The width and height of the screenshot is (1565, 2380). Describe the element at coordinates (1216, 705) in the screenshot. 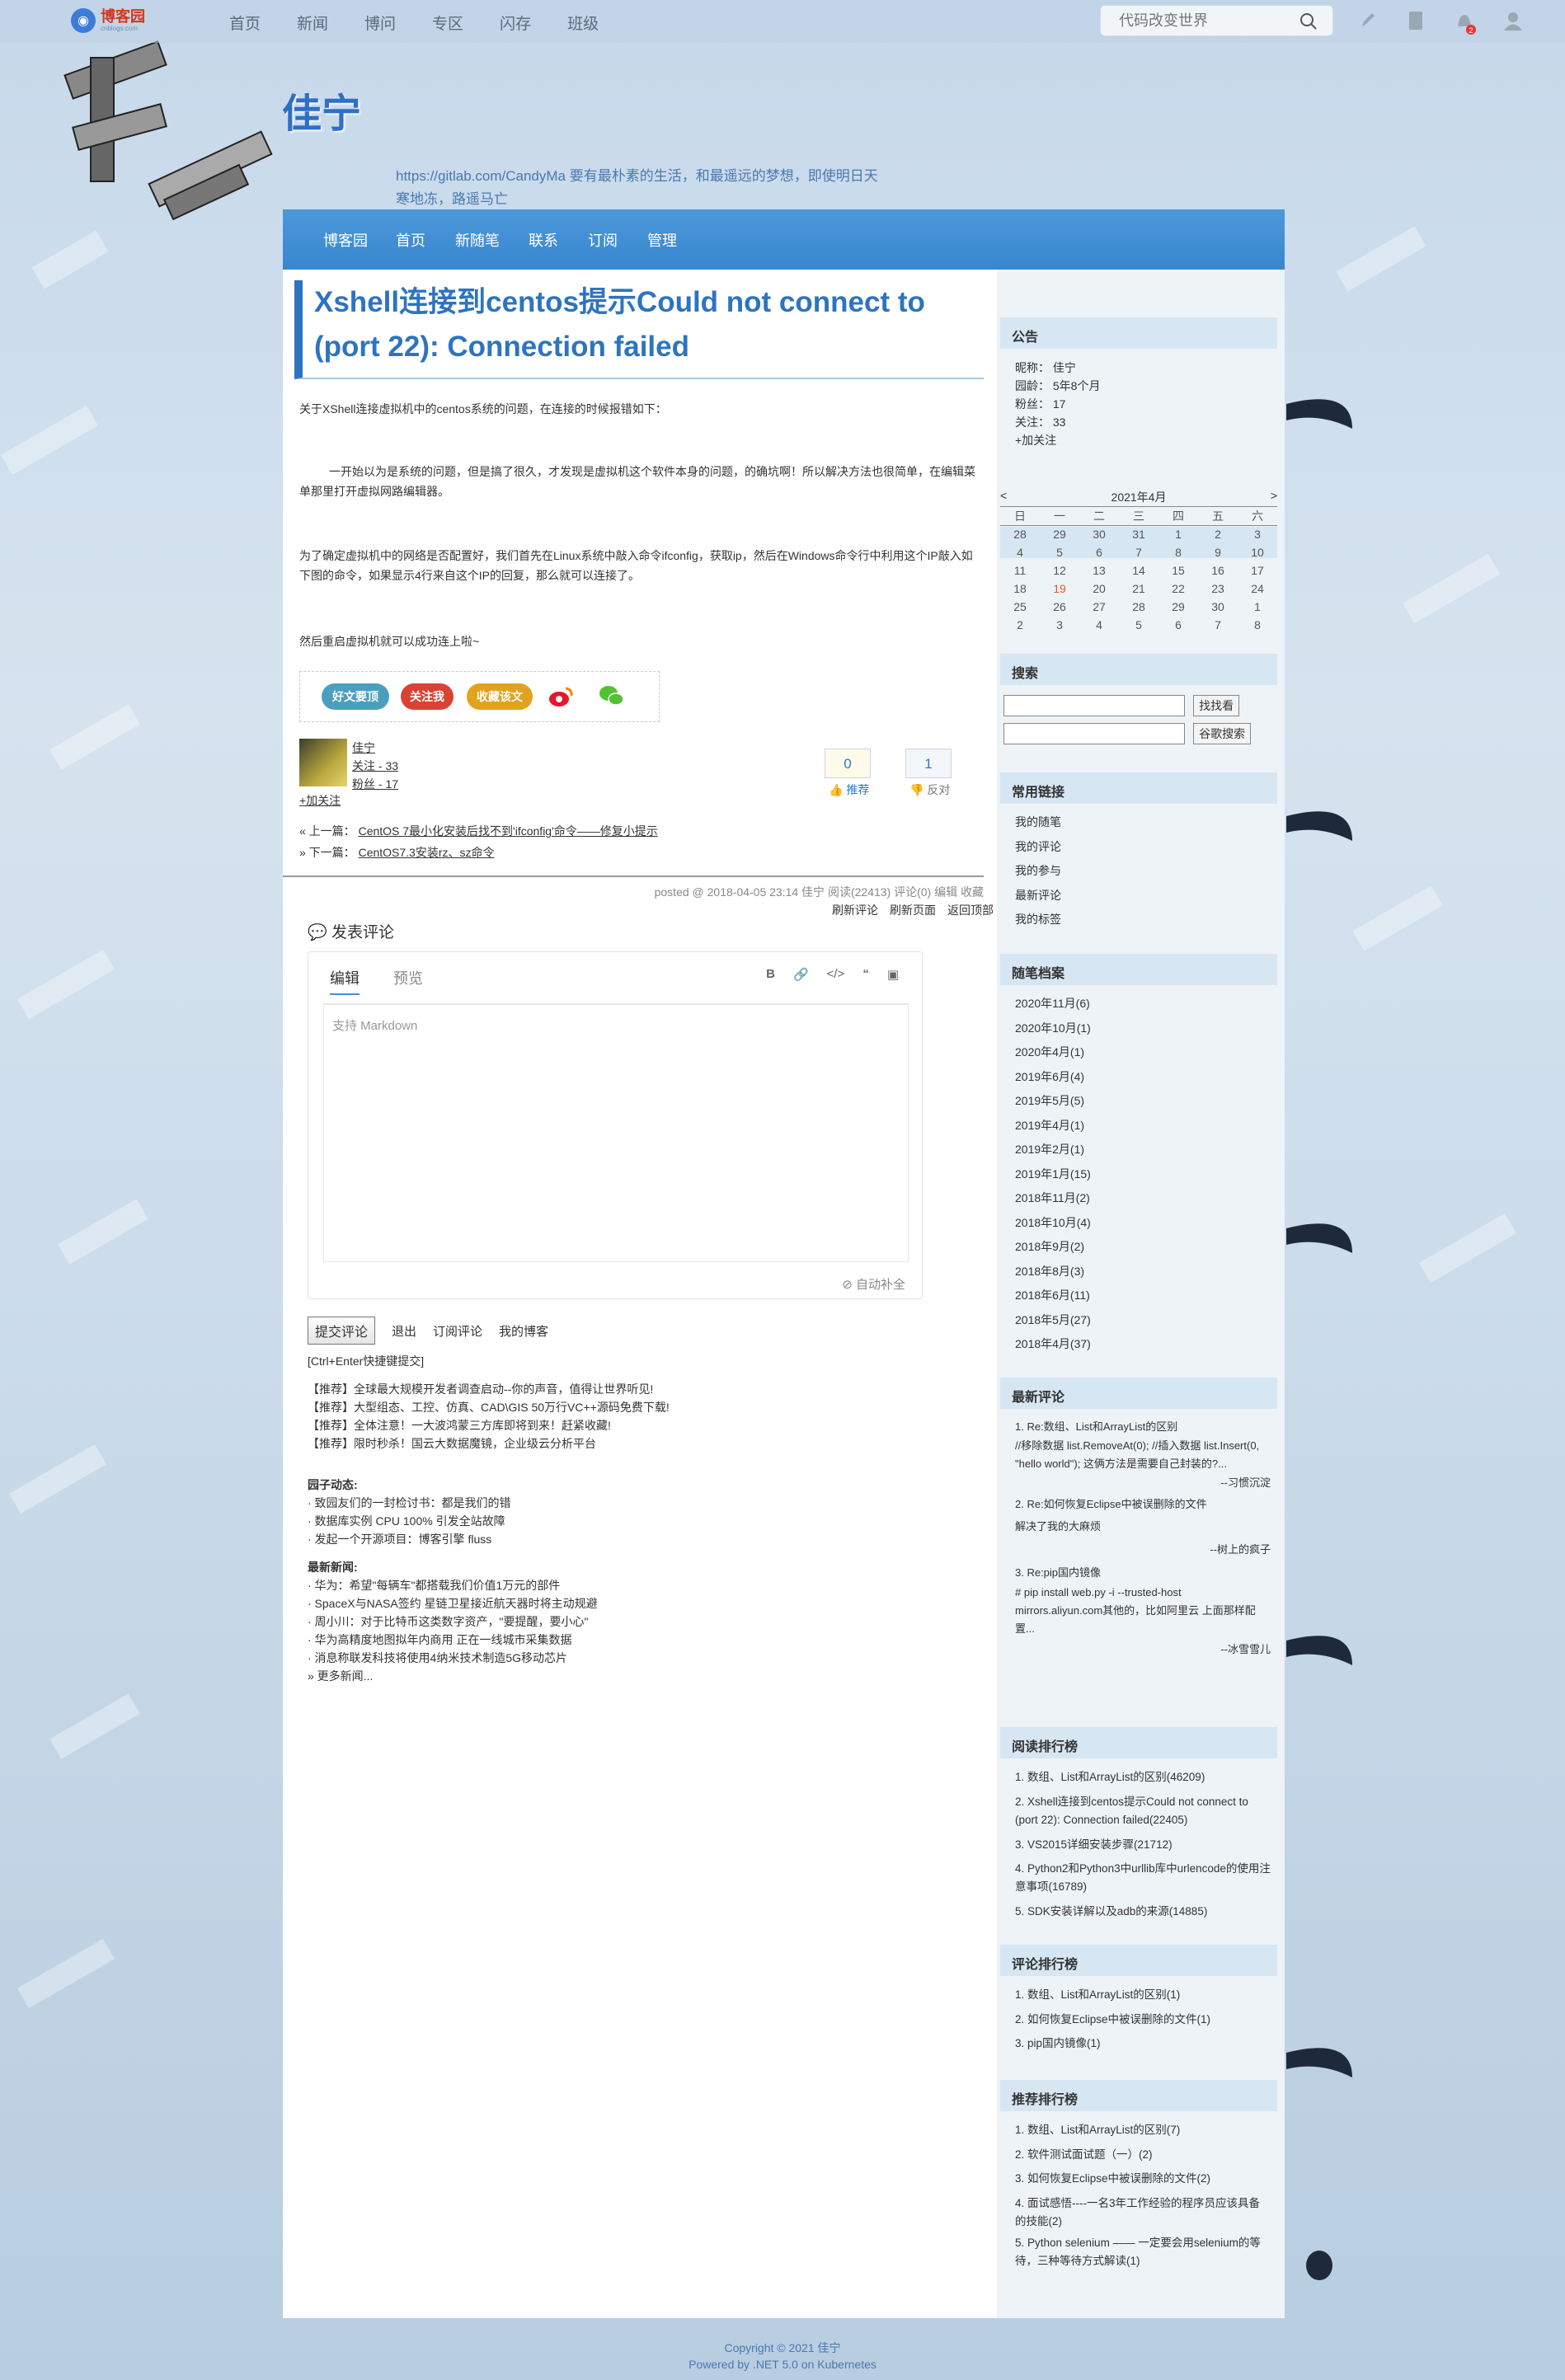

I see `find-button: 找找看` at that location.